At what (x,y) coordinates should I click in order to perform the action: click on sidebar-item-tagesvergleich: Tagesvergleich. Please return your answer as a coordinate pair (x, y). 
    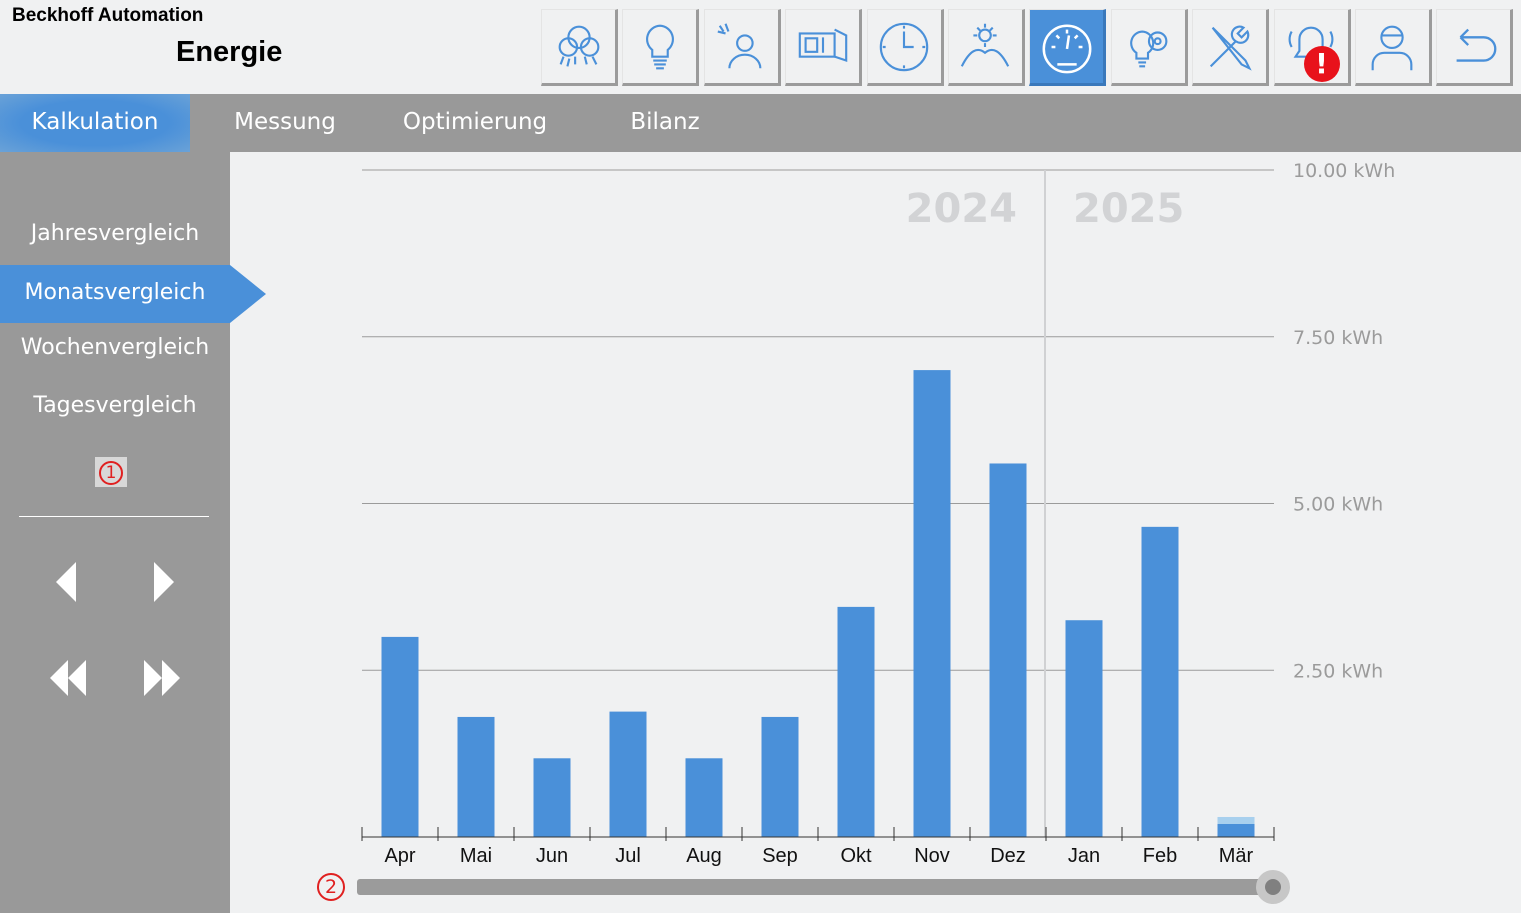
    Looking at the image, I should click on (115, 407).